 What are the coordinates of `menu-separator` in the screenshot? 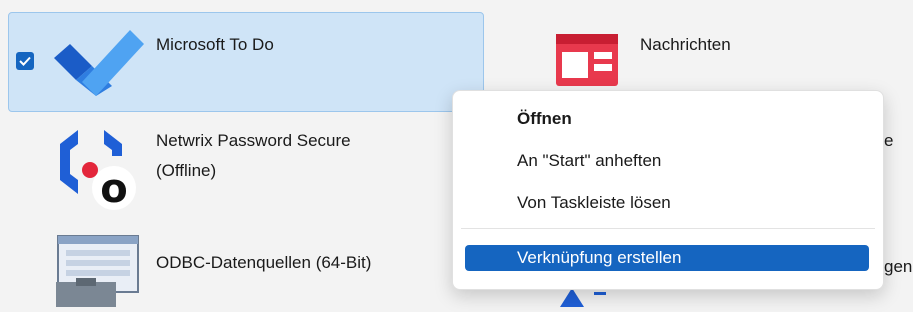 It's located at (668, 228).